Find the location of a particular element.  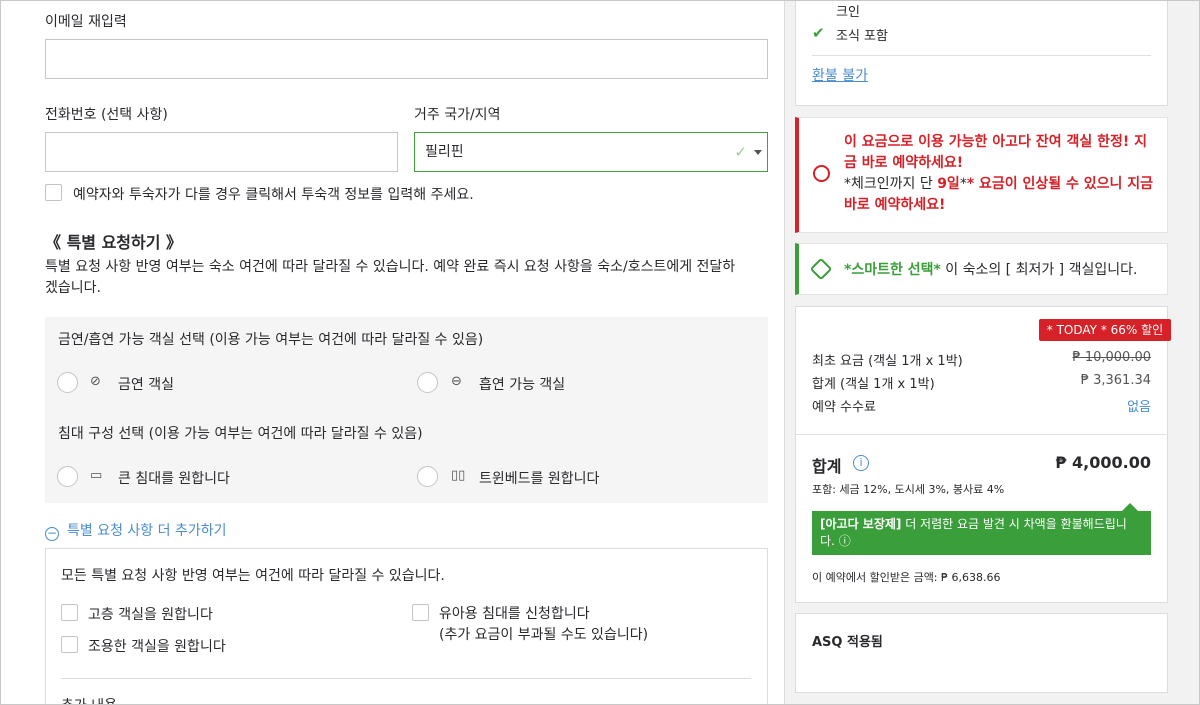

high-floor-checkbox is located at coordinates (69, 612).